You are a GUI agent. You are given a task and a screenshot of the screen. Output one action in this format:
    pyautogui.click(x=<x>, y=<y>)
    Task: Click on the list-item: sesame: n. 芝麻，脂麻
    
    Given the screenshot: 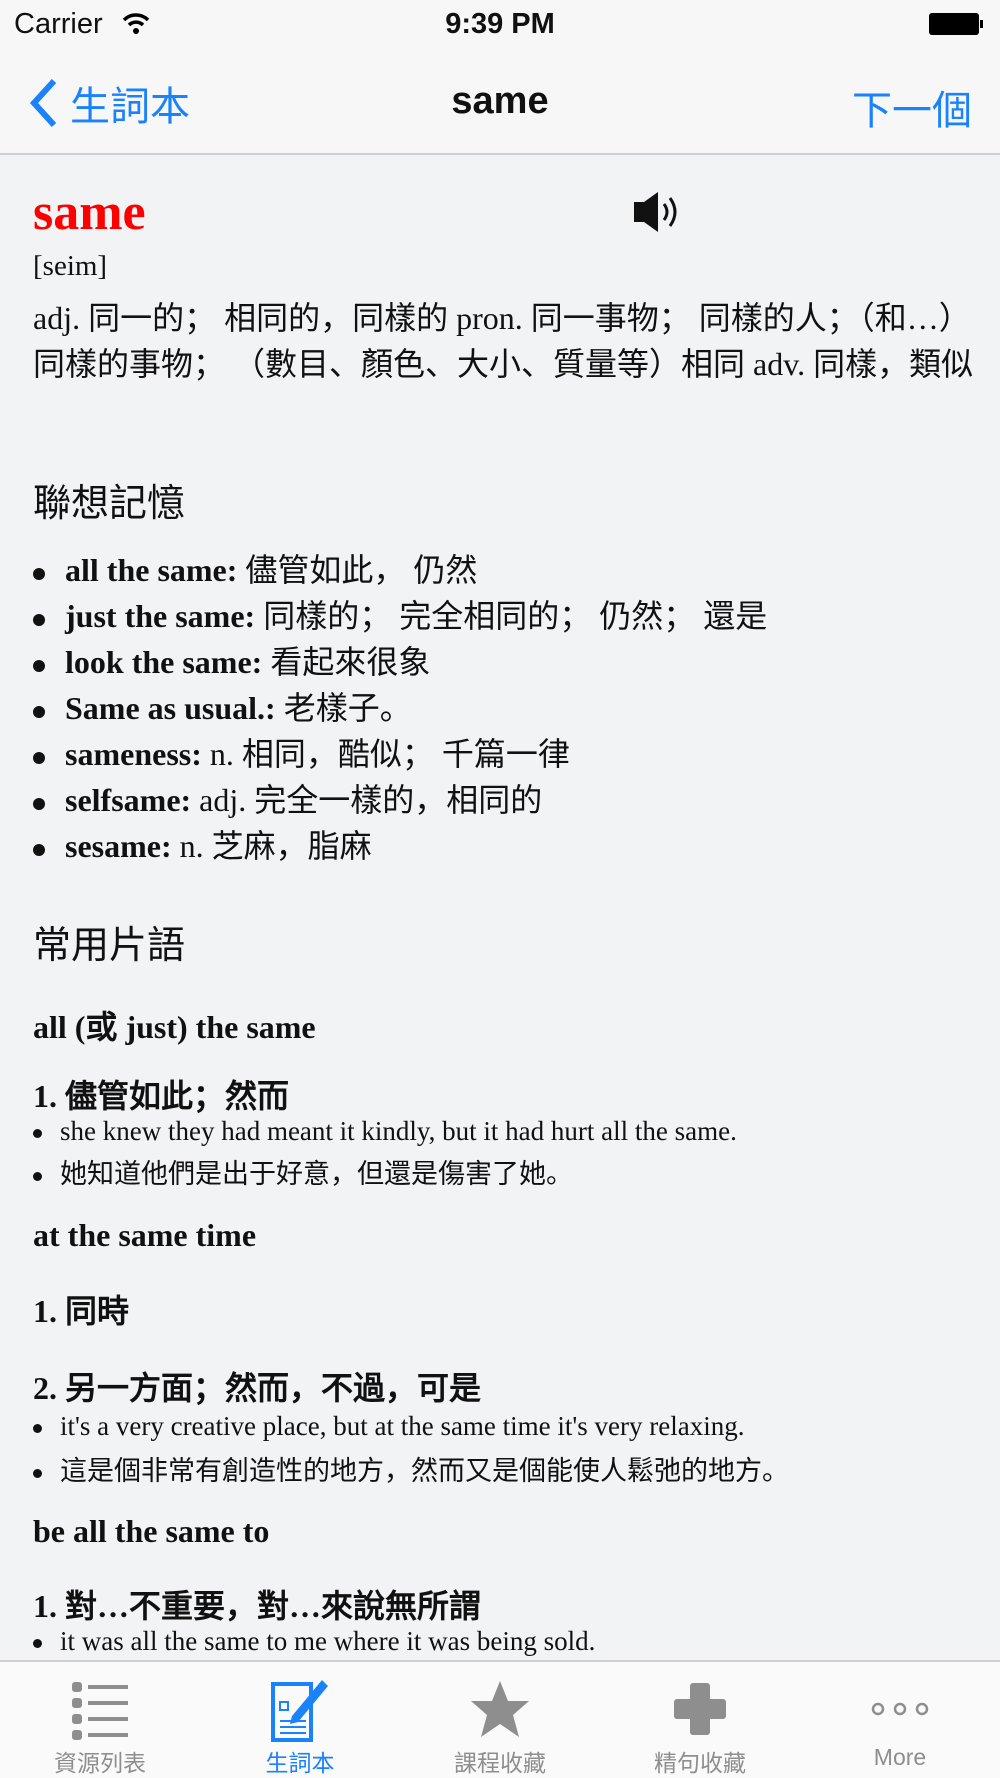 What is the action you would take?
    pyautogui.click(x=202, y=844)
    